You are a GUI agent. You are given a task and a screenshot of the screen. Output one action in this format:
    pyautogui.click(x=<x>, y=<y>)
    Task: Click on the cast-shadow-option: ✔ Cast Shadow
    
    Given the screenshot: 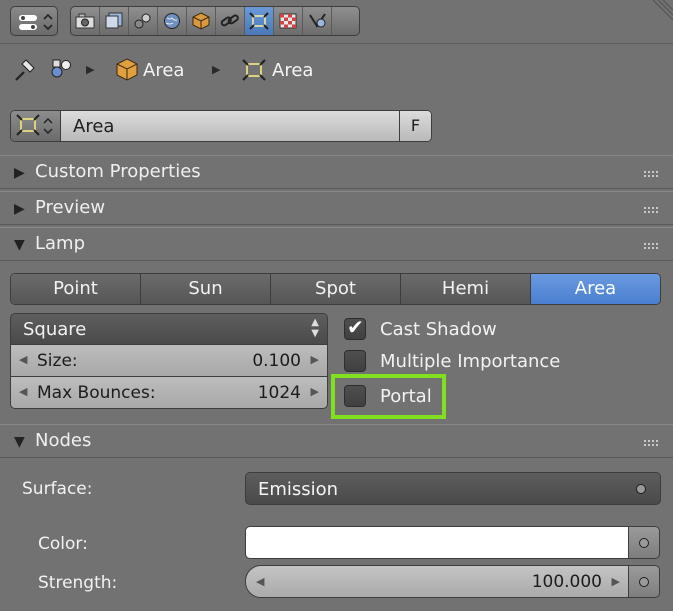 What is the action you would take?
    pyautogui.click(x=420, y=329)
    